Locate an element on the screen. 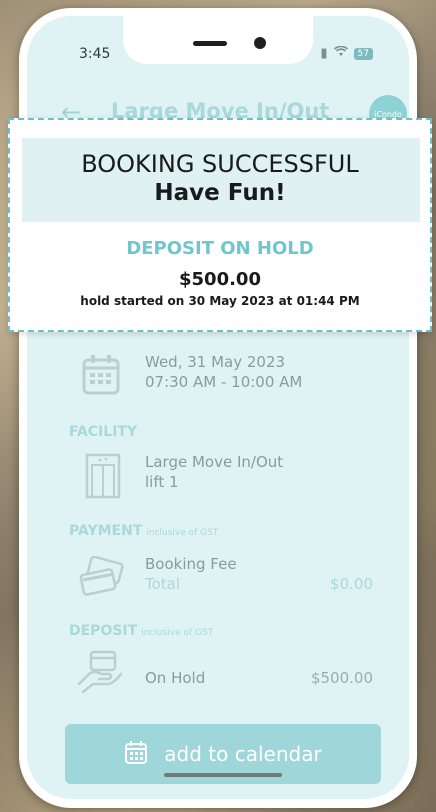  add-to-calendar-label: add to calendar is located at coordinates (243, 754).